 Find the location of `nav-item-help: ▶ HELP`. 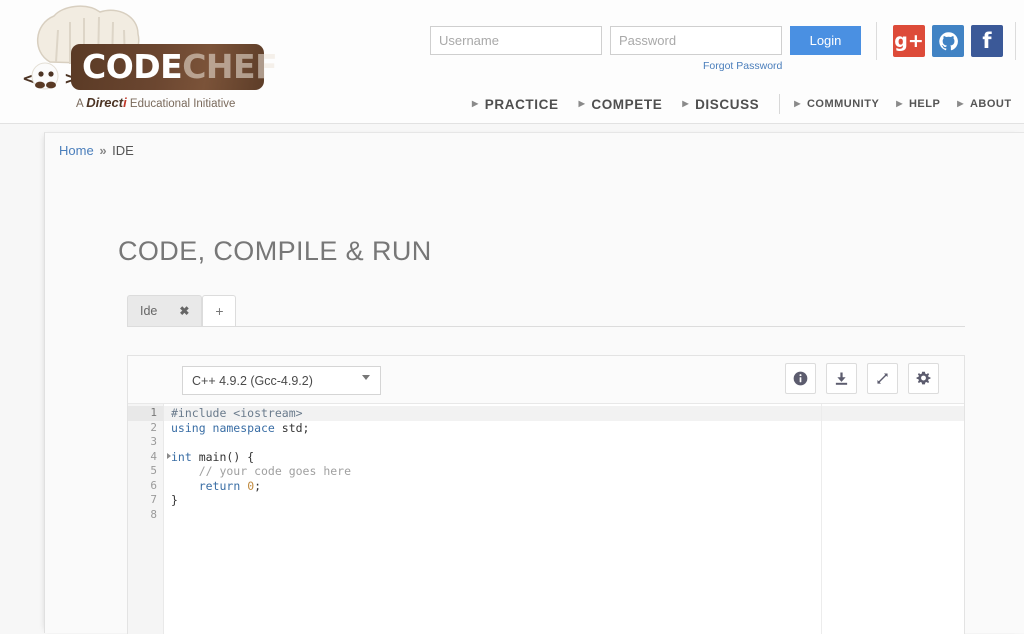

nav-item-help: ▶ HELP is located at coordinates (918, 104).